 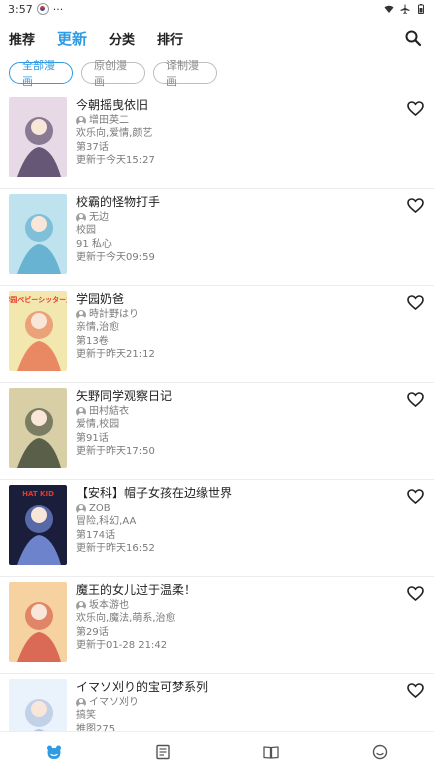 I want to click on comic-title: 今朝摇曳依旧, so click(x=115, y=105).